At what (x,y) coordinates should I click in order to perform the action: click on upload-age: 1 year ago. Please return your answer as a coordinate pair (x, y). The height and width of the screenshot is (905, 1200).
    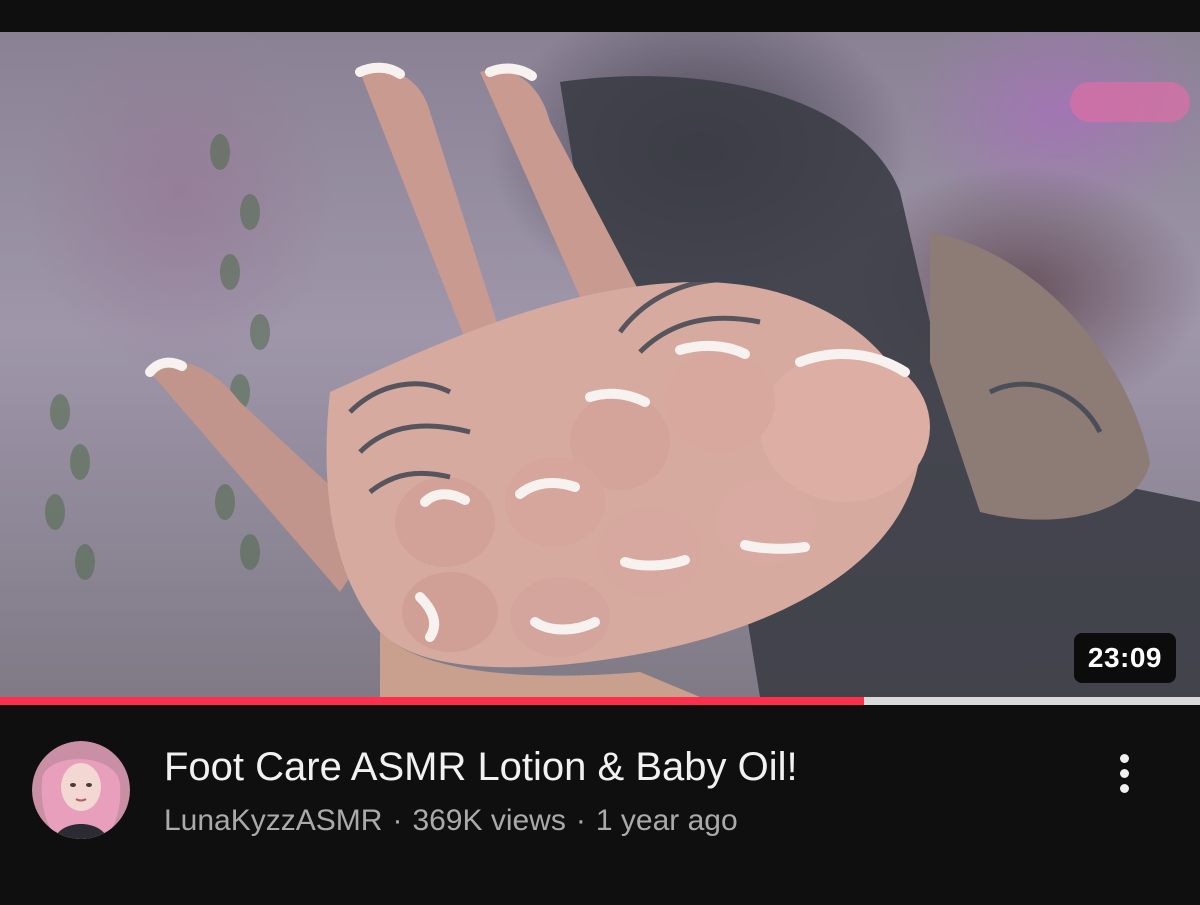
    Looking at the image, I should click on (666, 820).